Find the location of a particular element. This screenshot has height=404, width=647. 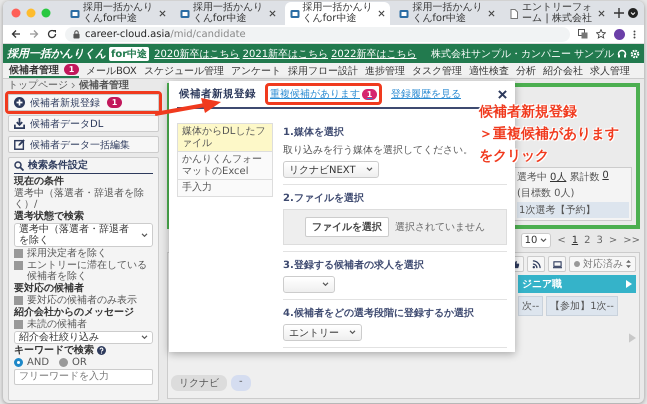

candidate-card: 次-- is located at coordinates (531, 306).